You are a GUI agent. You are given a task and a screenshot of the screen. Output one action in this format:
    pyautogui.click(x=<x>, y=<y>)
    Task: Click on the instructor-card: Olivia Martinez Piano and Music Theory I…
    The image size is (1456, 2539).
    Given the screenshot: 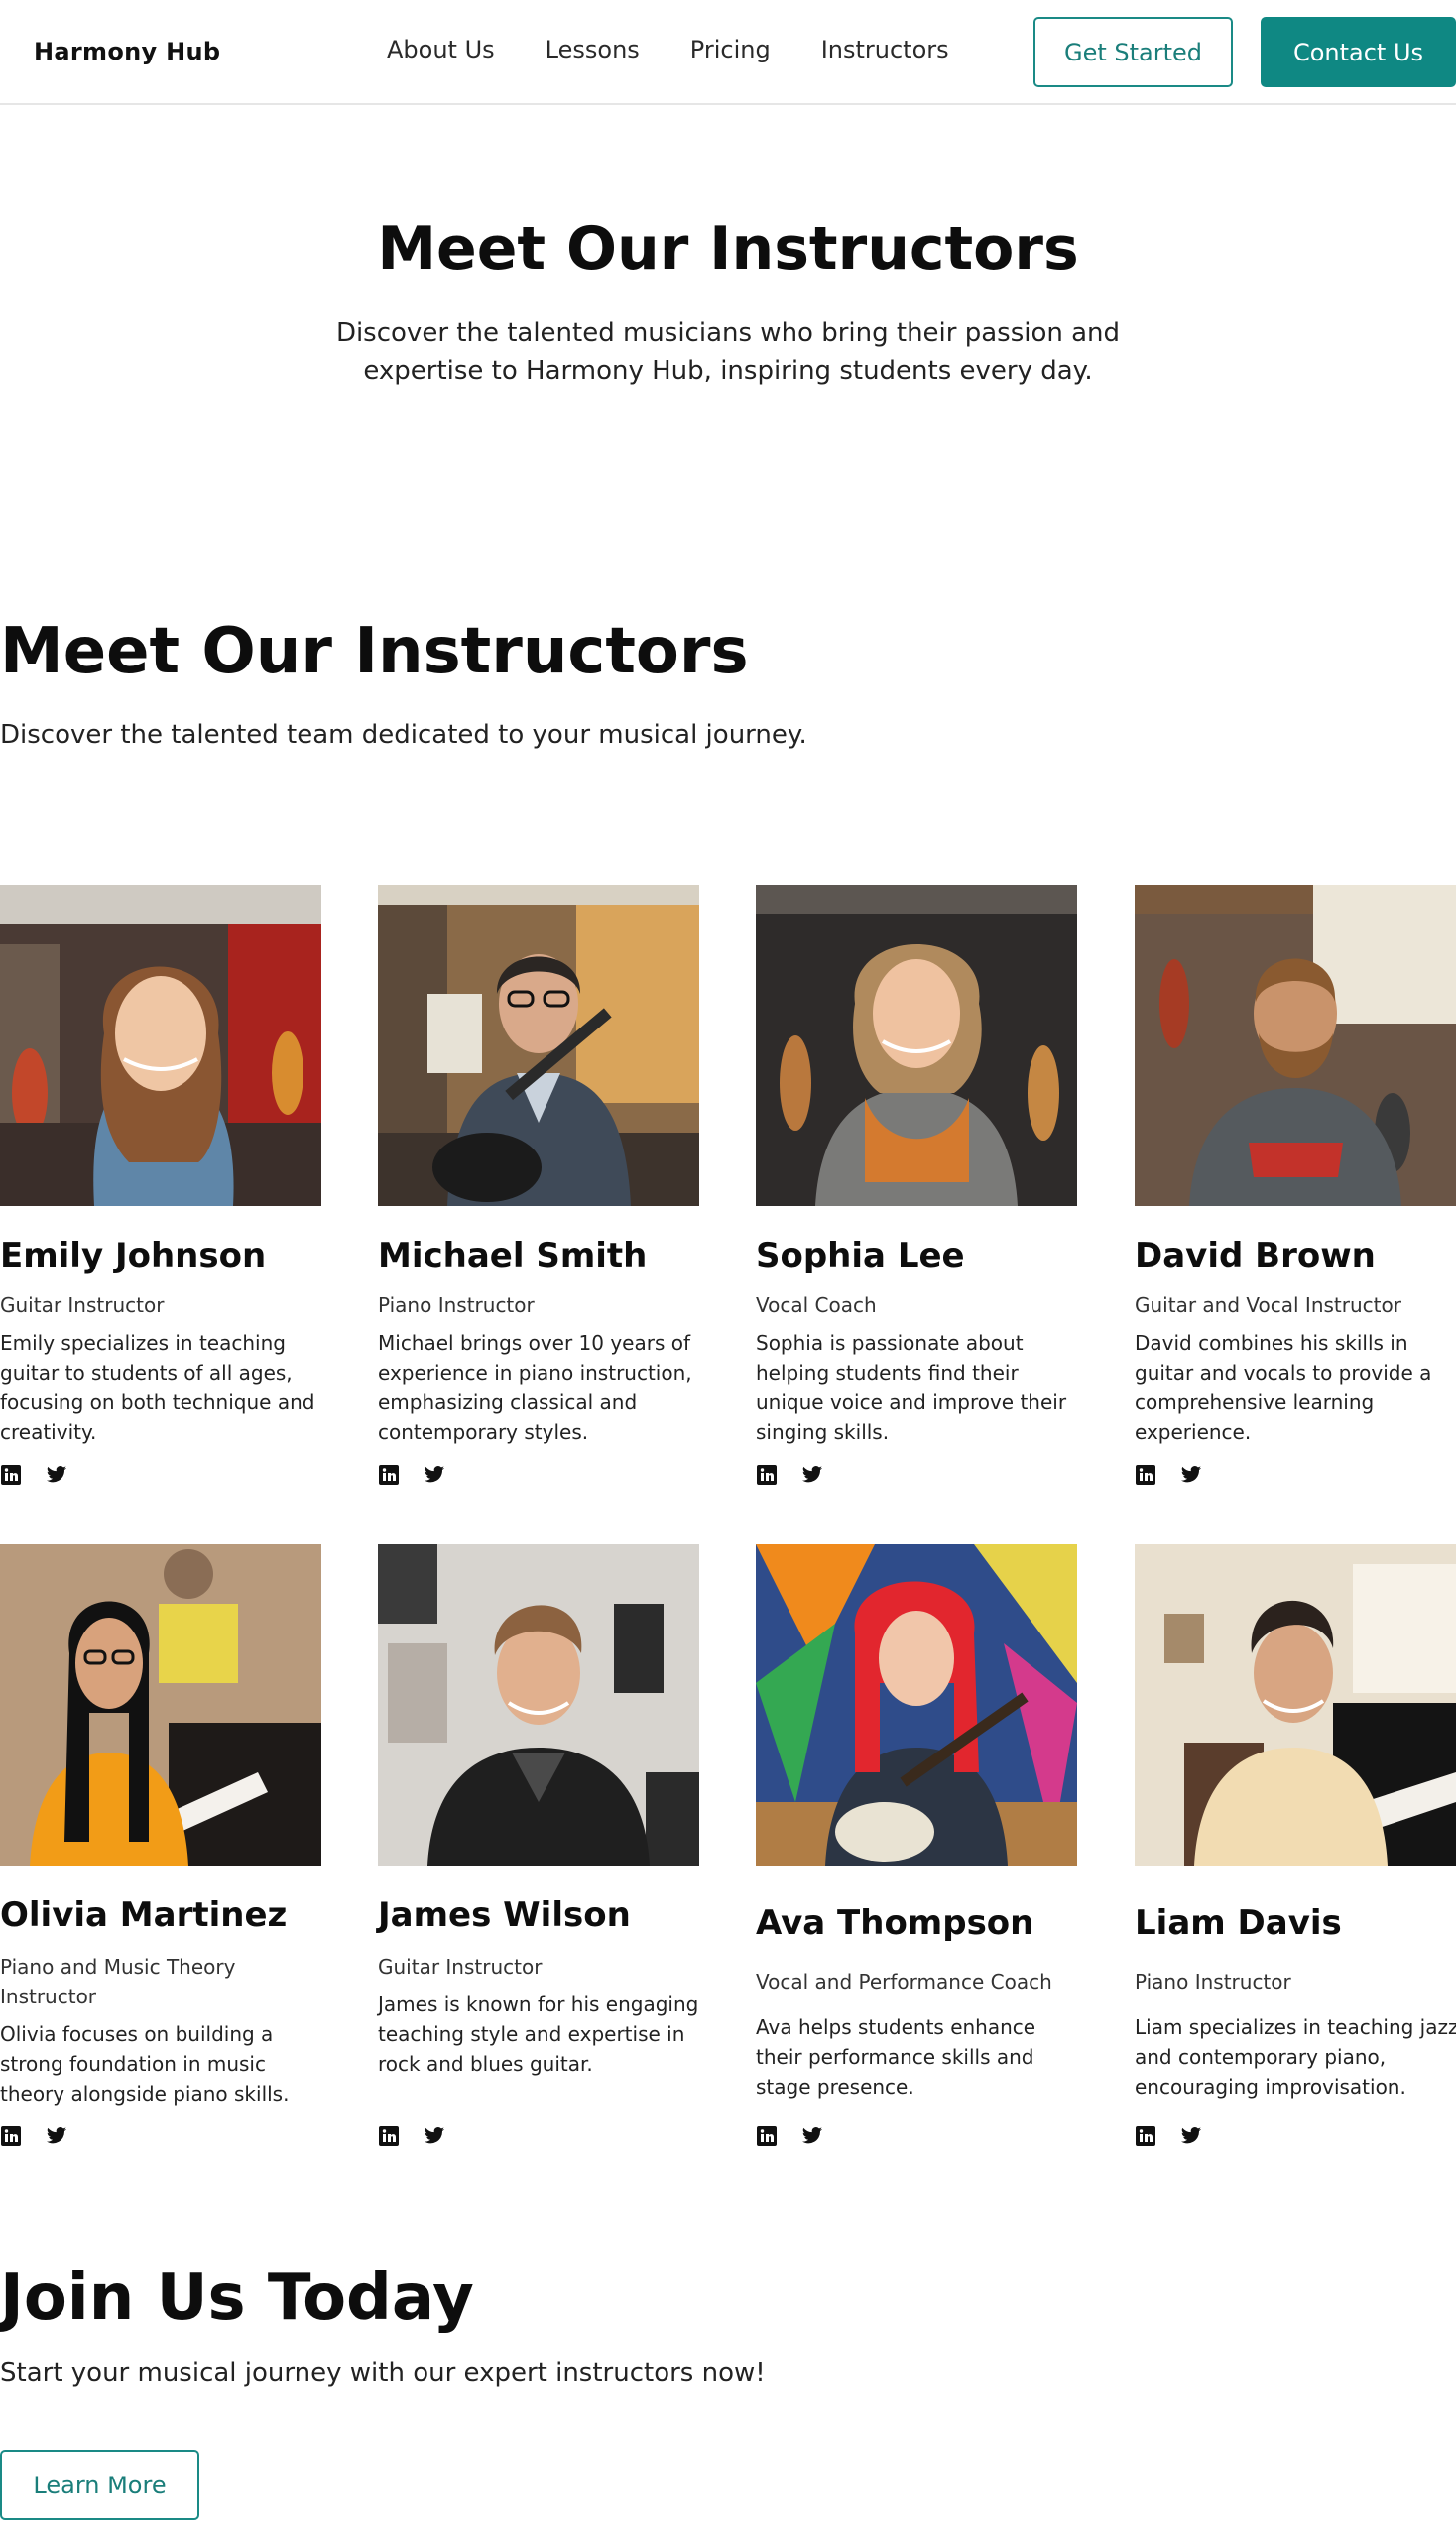 What is the action you would take?
    pyautogui.click(x=161, y=1845)
    